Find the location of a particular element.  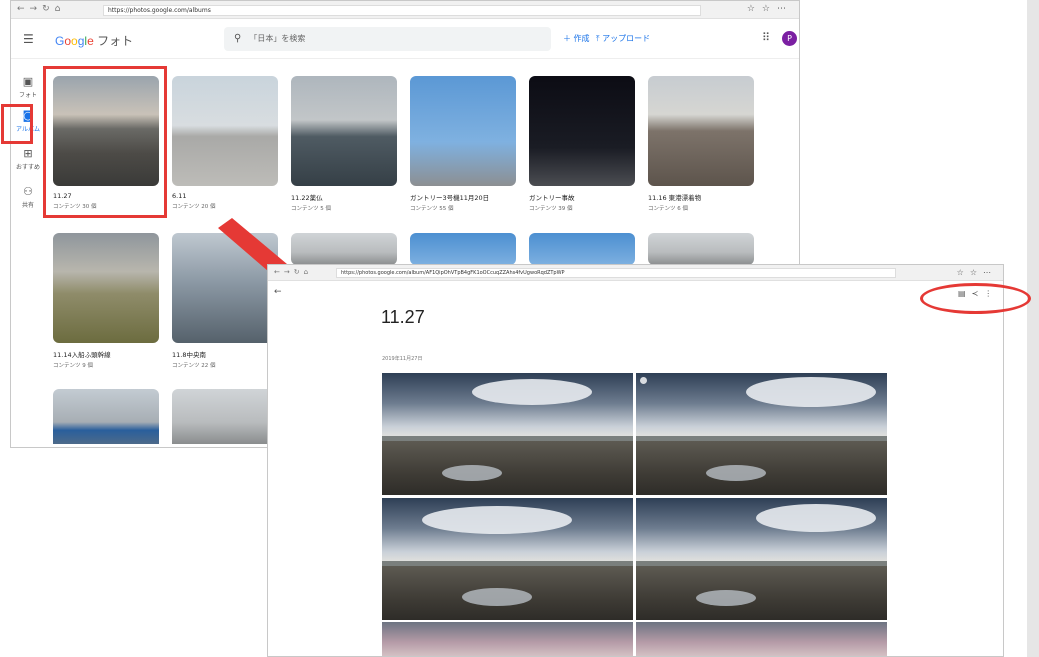

search-placeholder: 「日本」を検索 is located at coordinates (277, 38).